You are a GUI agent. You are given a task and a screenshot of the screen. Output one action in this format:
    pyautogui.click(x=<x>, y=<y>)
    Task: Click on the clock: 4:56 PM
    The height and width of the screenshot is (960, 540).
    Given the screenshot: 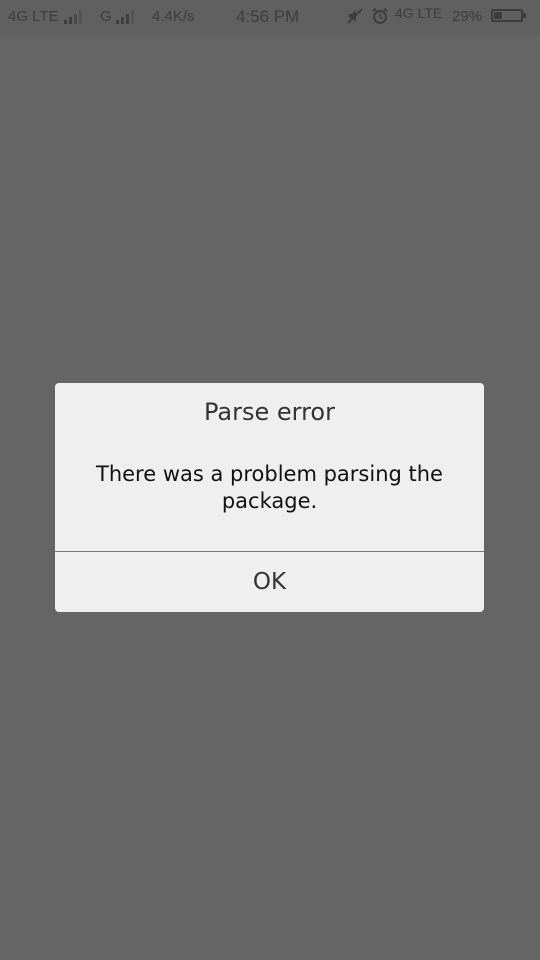 What is the action you would take?
    pyautogui.click(x=268, y=16)
    